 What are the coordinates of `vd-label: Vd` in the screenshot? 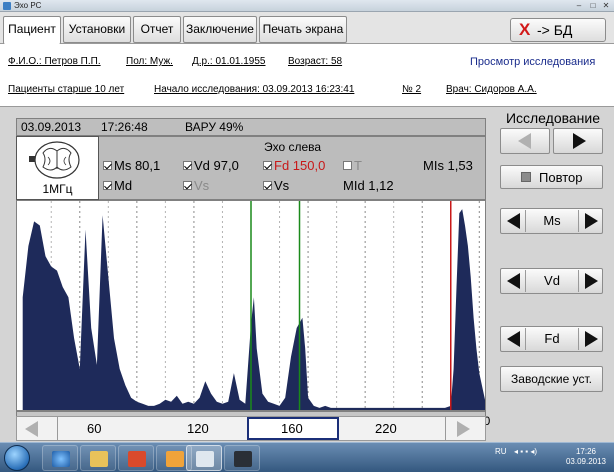 It's located at (552, 281).